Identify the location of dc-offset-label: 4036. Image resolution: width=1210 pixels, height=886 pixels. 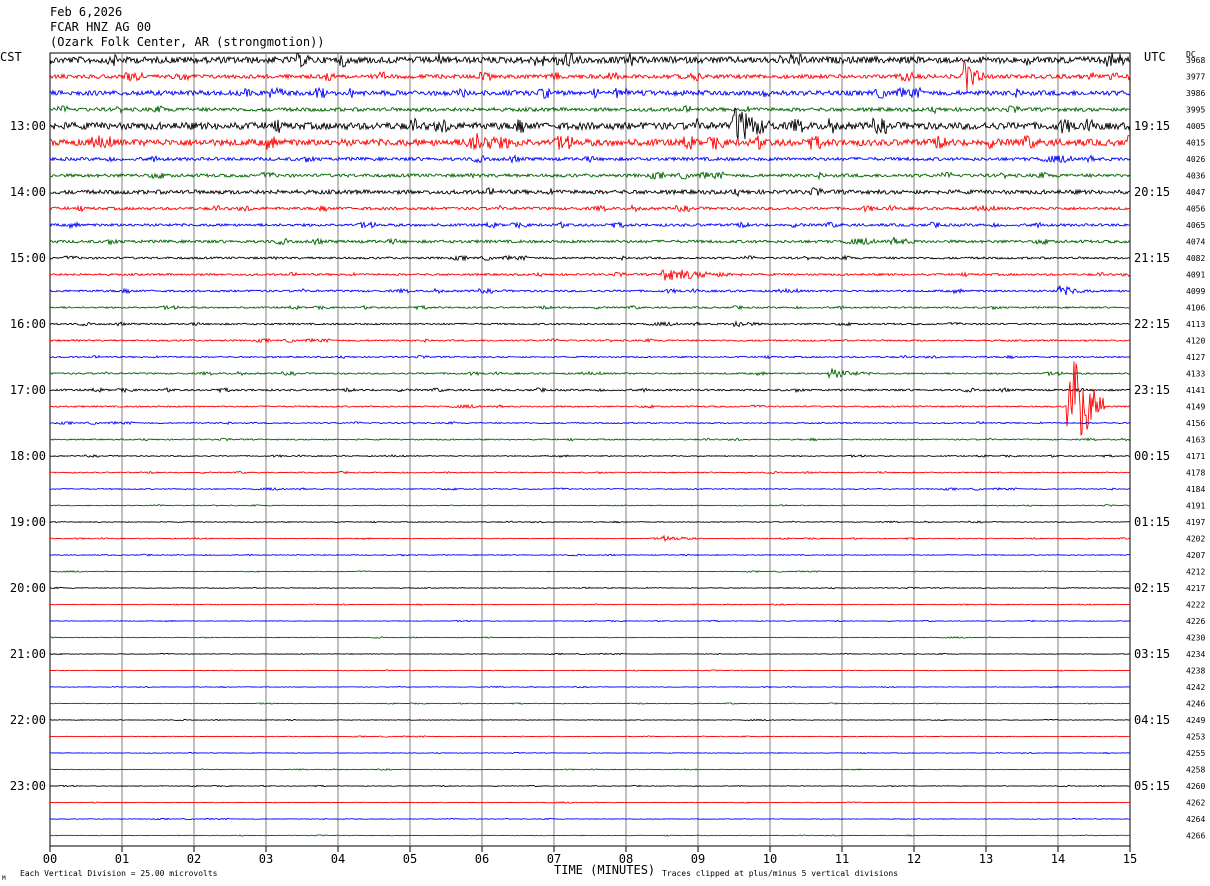
(1195, 176).